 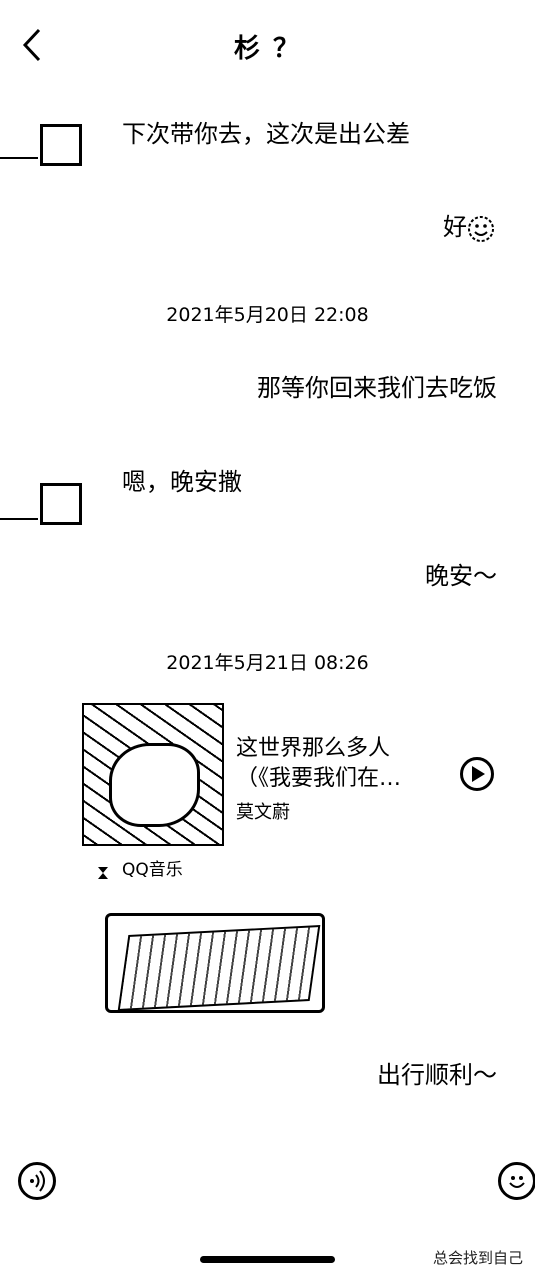 I want to click on message-sent: 那等你回来我们去吃饭, so click(x=377, y=388).